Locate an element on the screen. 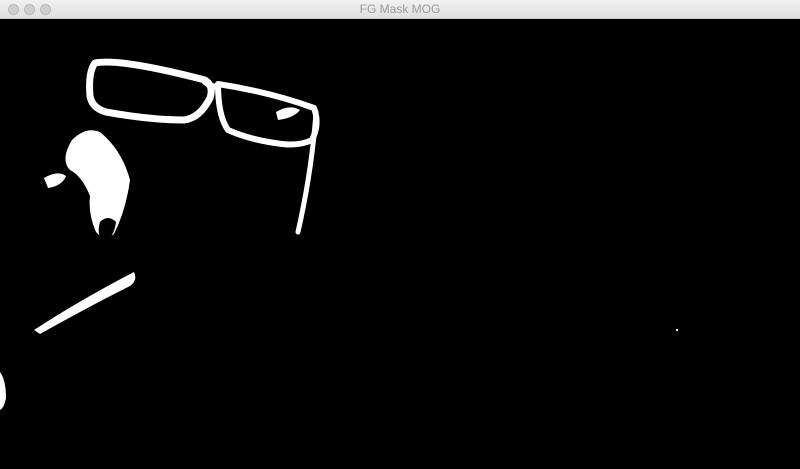 The height and width of the screenshot is (469, 800). title-bar: FG Mask MOG is located at coordinates (400, 9).